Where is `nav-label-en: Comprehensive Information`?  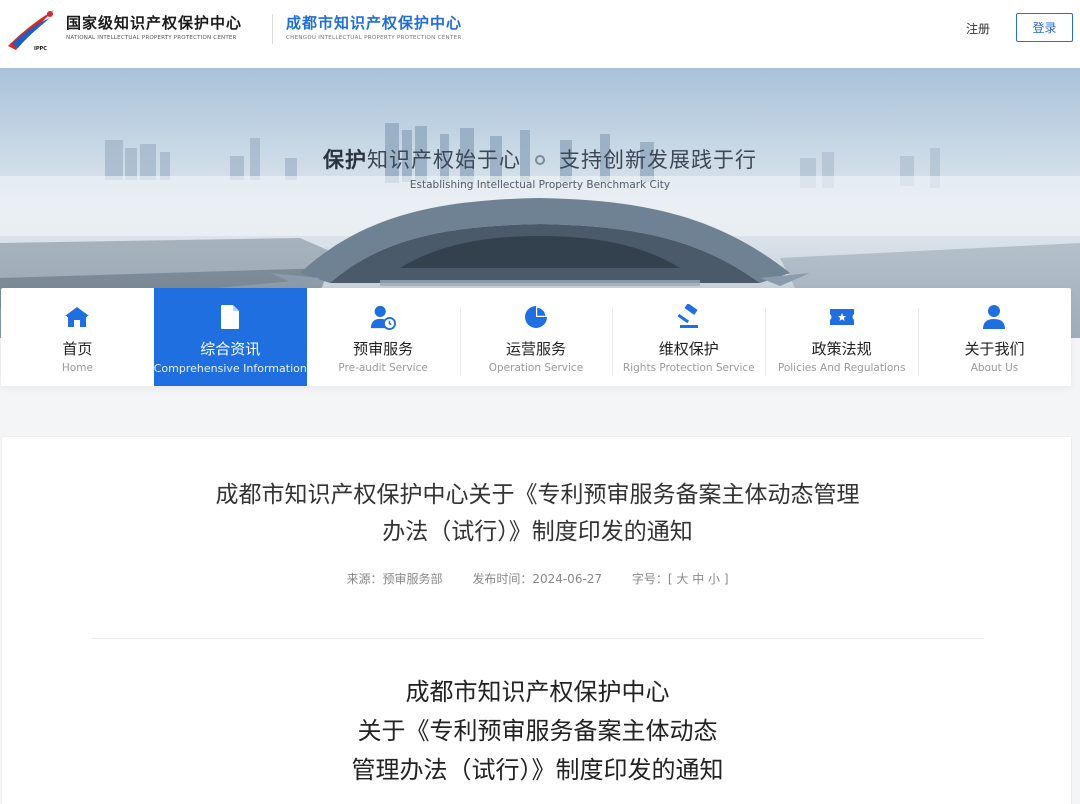 nav-label-en: Comprehensive Information is located at coordinates (230, 368).